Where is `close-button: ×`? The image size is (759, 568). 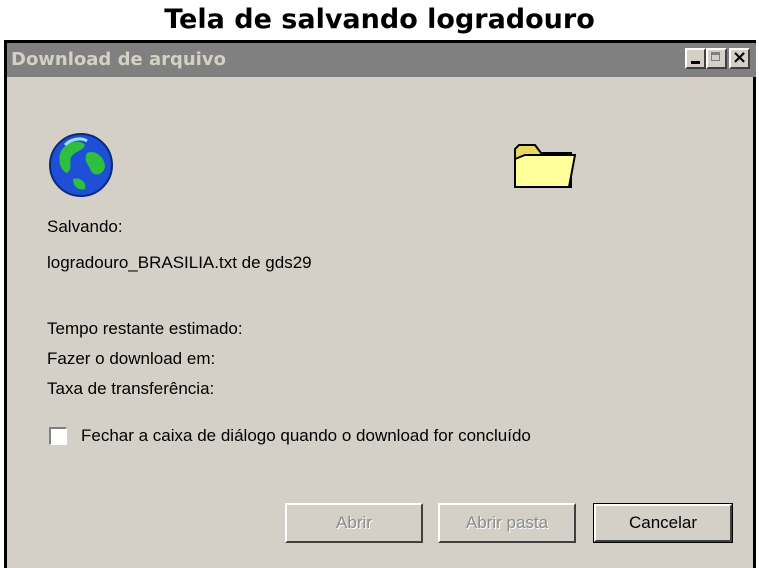 close-button: × is located at coordinates (739, 58).